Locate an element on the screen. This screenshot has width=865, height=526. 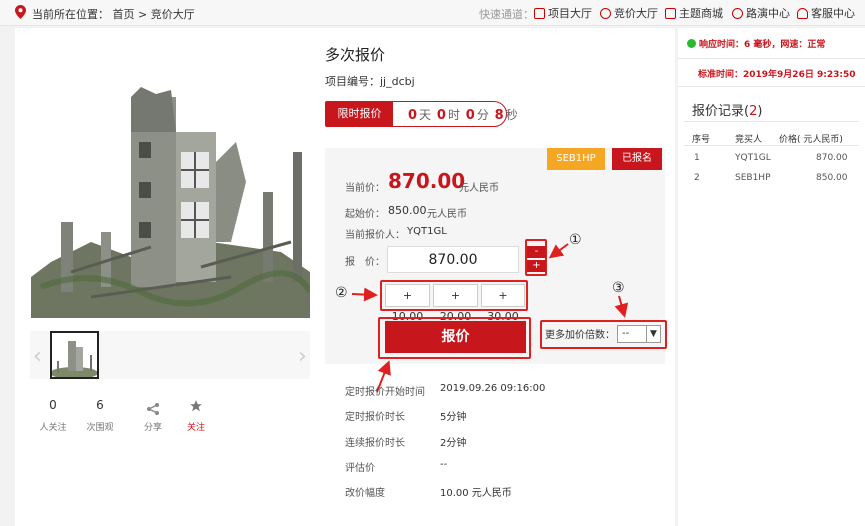
response-status: 响应时间：6 毫秒，网速：正常 is located at coordinates (756, 43).